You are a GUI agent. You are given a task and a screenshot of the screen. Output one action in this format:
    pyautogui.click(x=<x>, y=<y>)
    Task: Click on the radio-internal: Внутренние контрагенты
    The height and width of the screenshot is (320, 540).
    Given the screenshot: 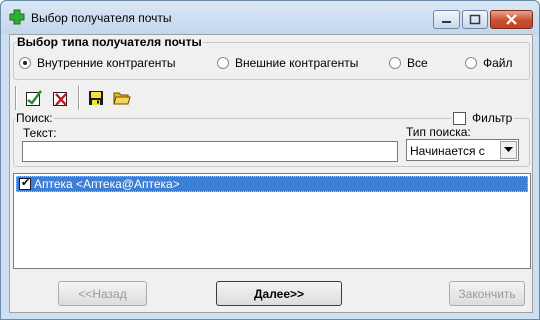 What is the action you would take?
    pyautogui.click(x=97, y=63)
    